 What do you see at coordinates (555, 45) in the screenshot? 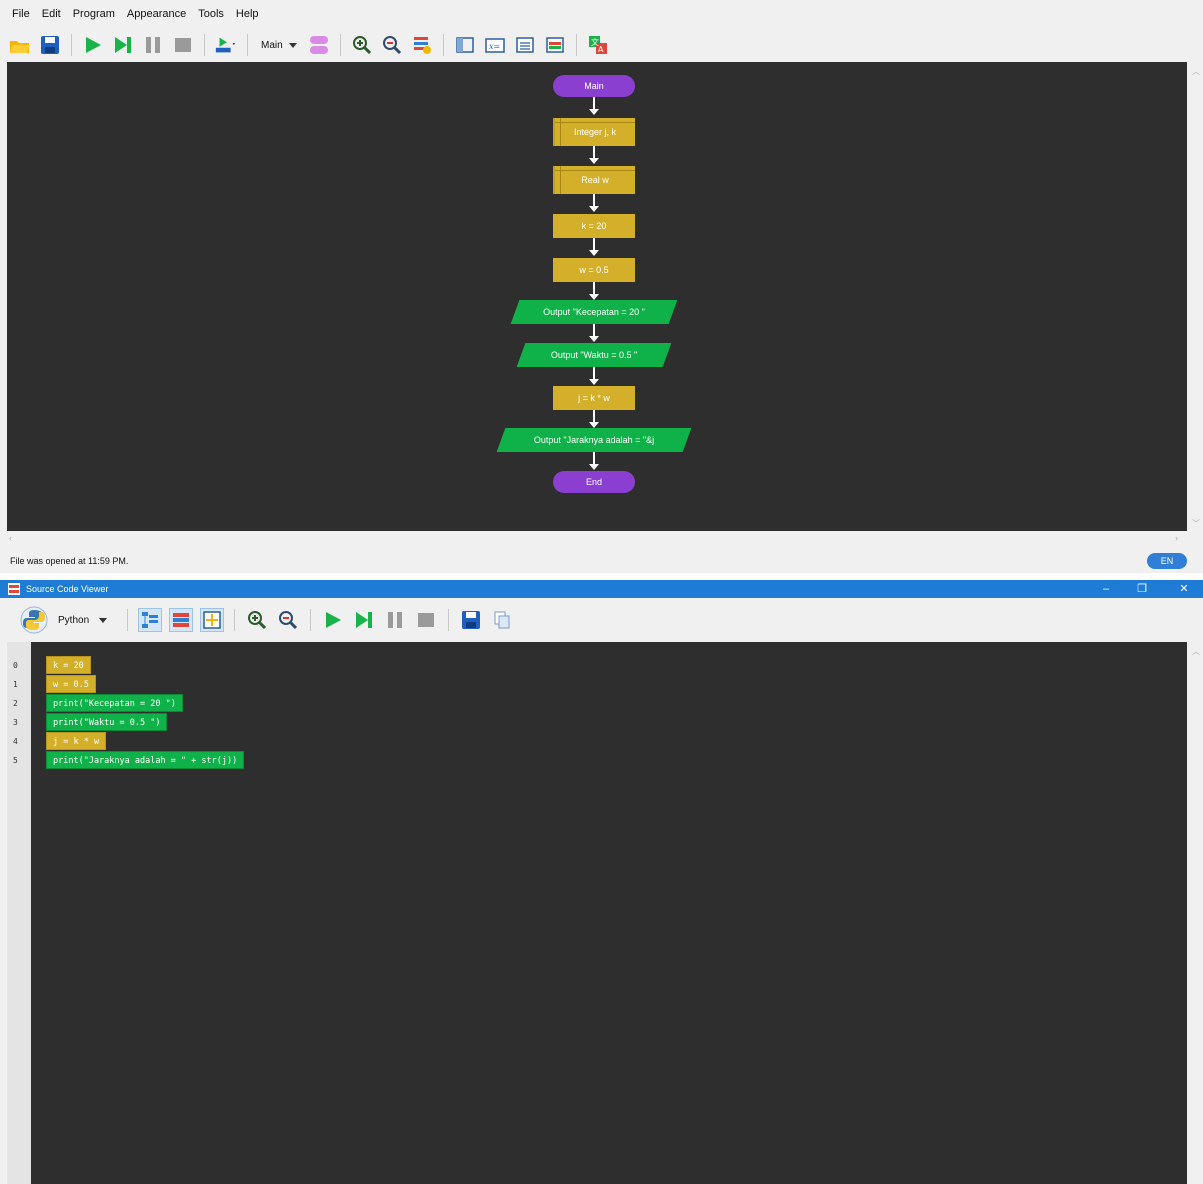
I see `source-code-icon` at bounding box center [555, 45].